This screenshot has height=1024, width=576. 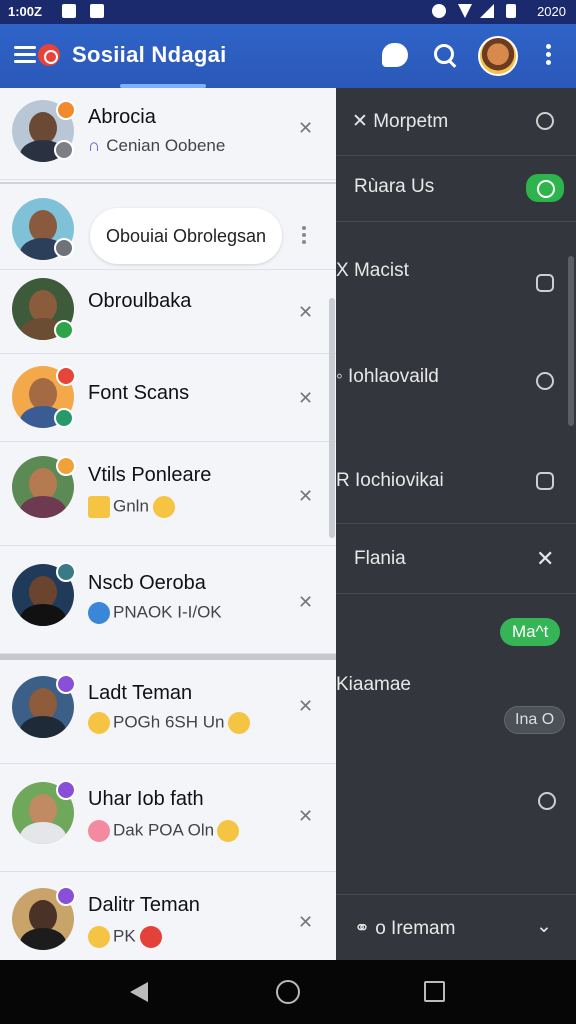 I want to click on contact-item: Dalitr Teman PK ✕, so click(x=168, y=916).